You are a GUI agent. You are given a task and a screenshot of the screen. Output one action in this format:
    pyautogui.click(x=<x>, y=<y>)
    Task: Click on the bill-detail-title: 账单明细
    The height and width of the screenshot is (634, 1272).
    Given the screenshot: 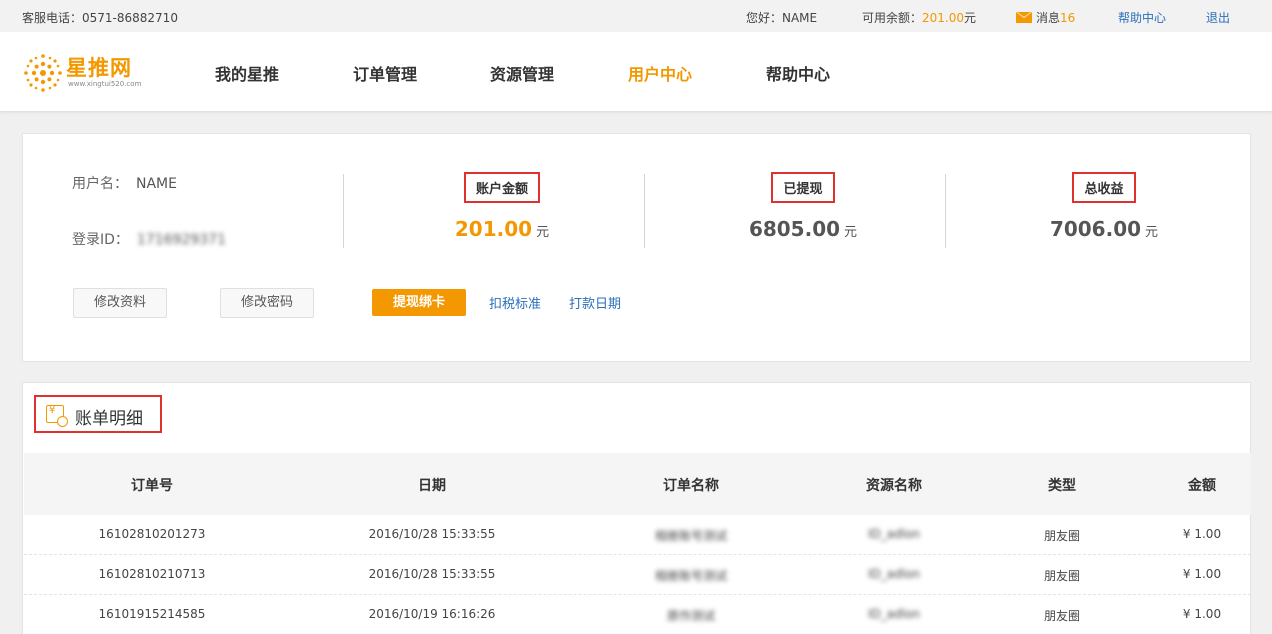 What is the action you would take?
    pyautogui.click(x=109, y=419)
    